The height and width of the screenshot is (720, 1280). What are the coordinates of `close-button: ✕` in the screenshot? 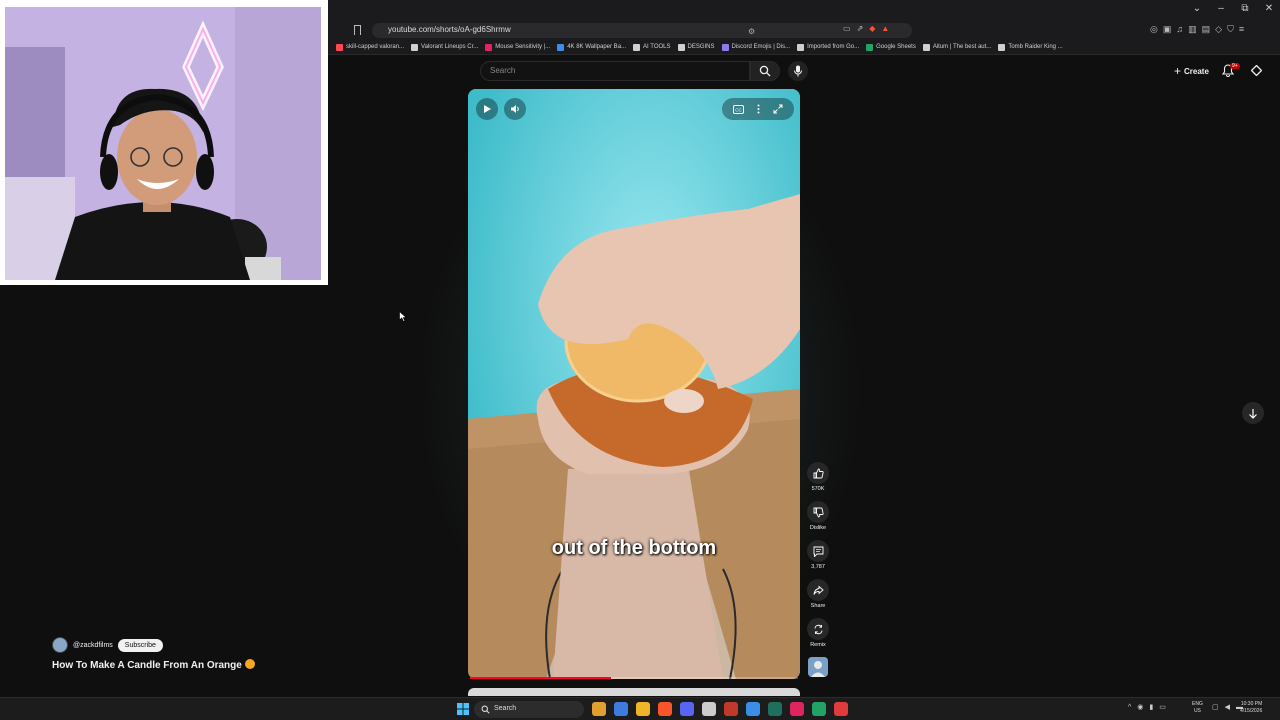 It's located at (1269, 8).